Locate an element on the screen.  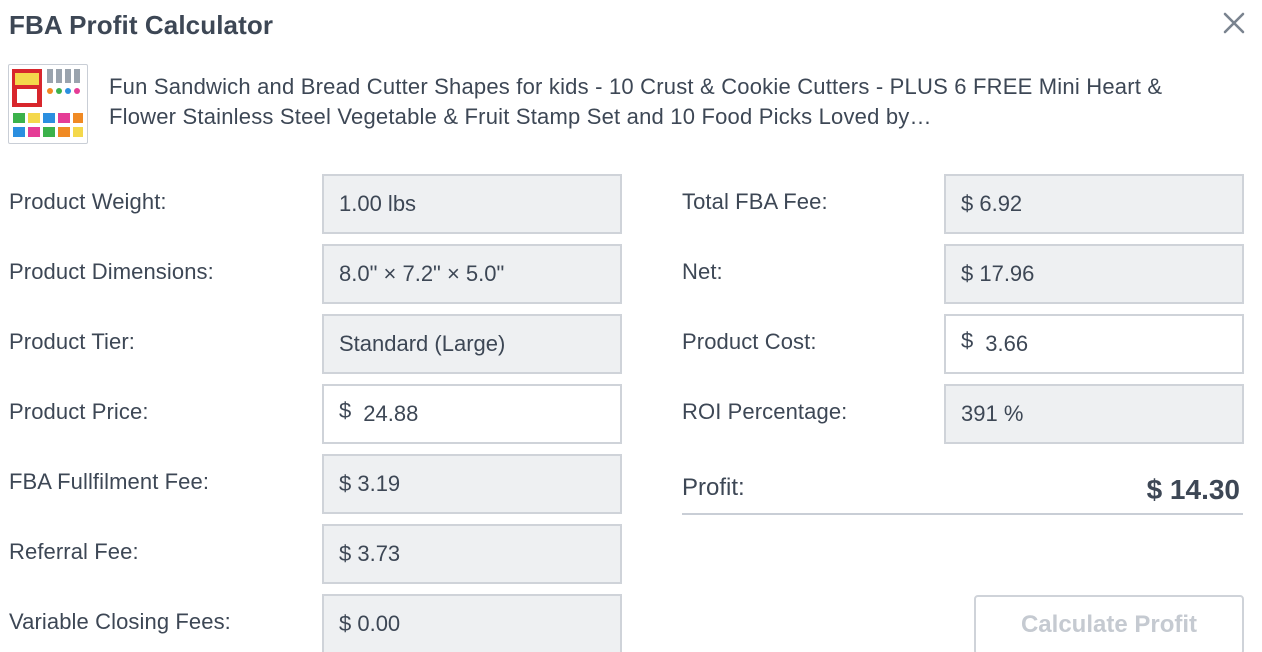
product-tier-value: Standard (Large) is located at coordinates (422, 343).